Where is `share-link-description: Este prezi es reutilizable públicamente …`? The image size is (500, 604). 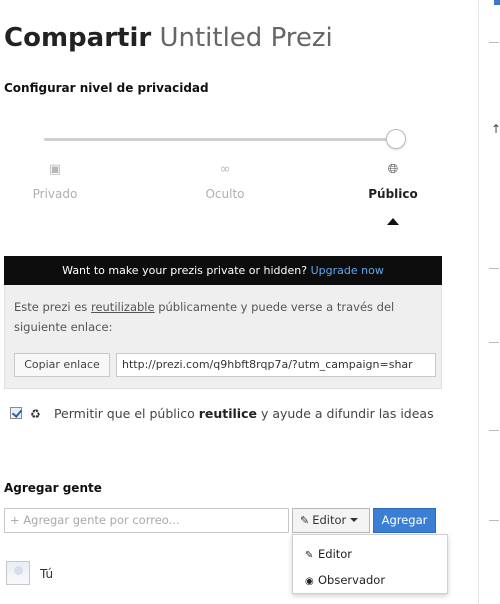
share-link-description: Este prezi es reutilizable públicamente … is located at coordinates (223, 317).